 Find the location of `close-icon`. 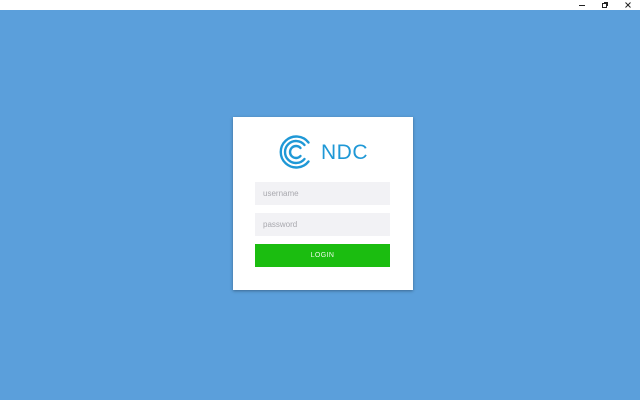

close-icon is located at coordinates (628, 5).